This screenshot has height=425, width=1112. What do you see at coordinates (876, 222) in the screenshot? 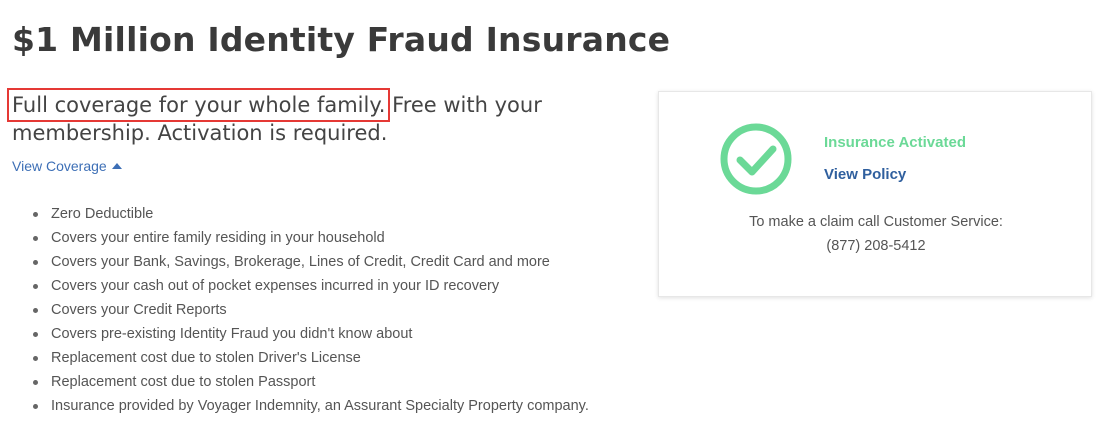
I see `claim-text: To make a claim call Customer Service:` at bounding box center [876, 222].